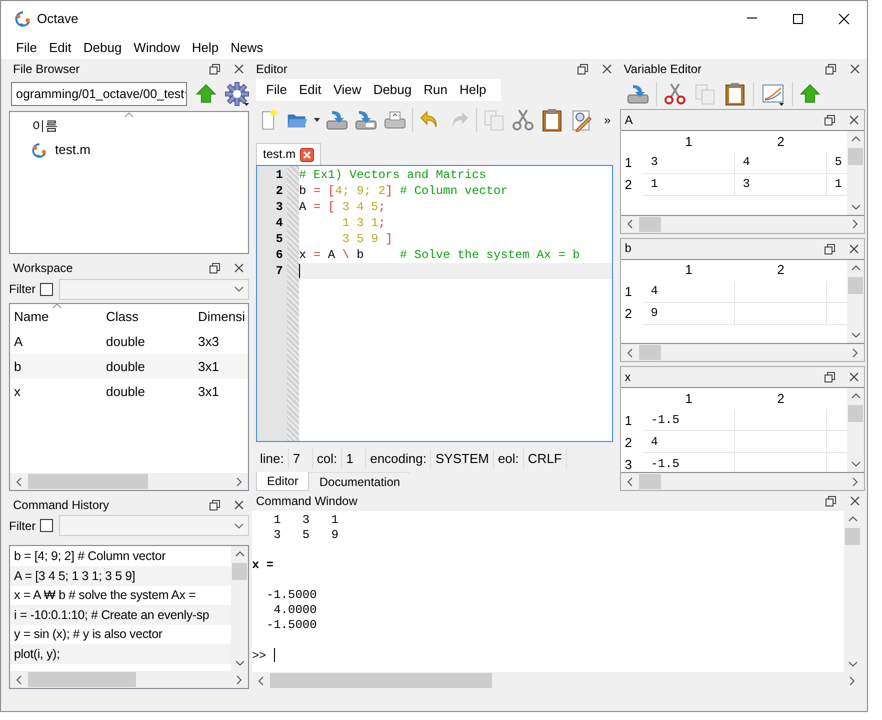  Describe the element at coordinates (347, 90) in the screenshot. I see `menu-item: View` at that location.